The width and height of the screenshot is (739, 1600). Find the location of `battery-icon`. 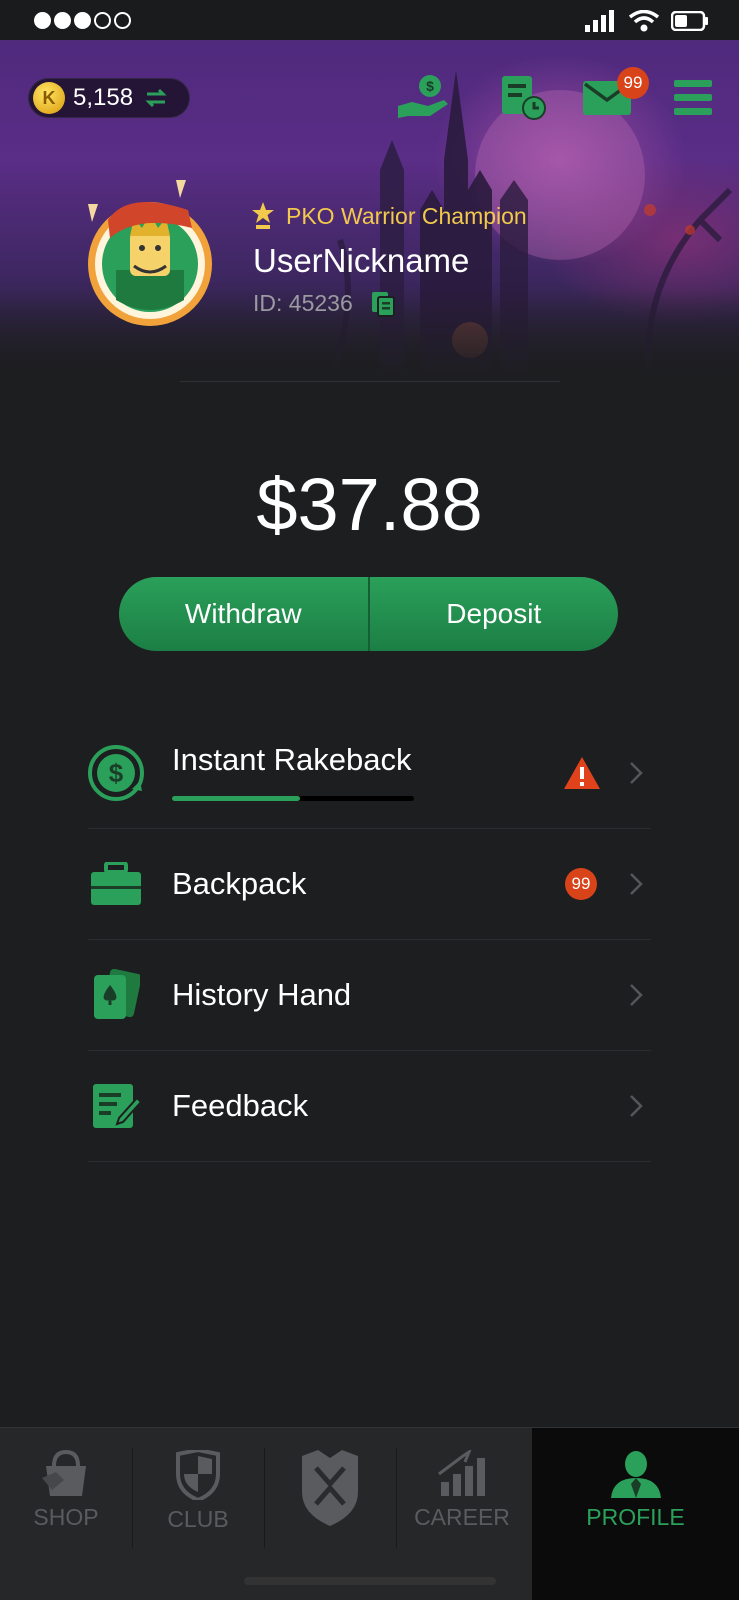

battery-icon is located at coordinates (689, 21).